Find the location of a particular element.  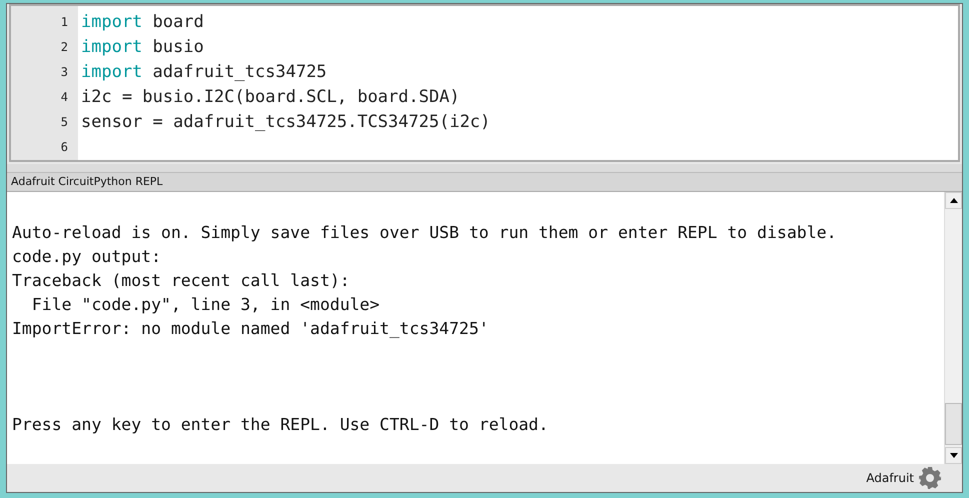

code-text: adafruit_tcs34725 is located at coordinates (239, 72).